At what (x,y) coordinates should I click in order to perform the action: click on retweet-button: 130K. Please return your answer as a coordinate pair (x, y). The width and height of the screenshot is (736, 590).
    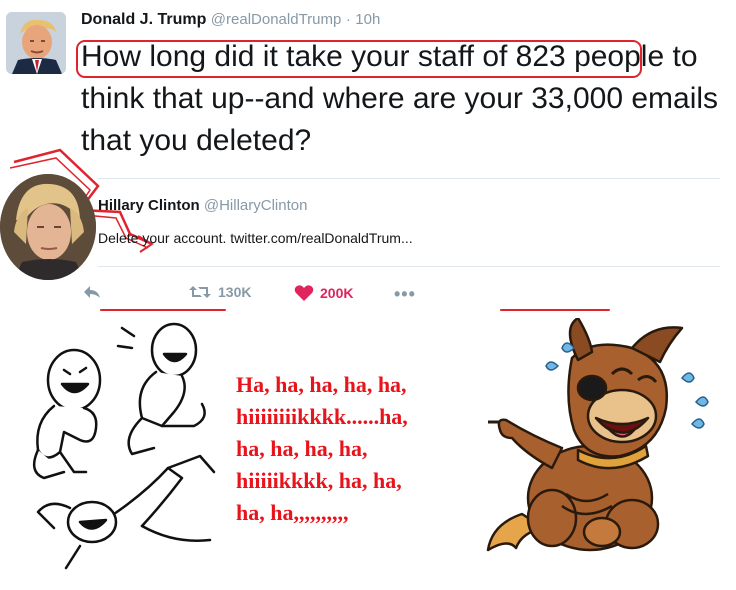
    Looking at the image, I should click on (219, 292).